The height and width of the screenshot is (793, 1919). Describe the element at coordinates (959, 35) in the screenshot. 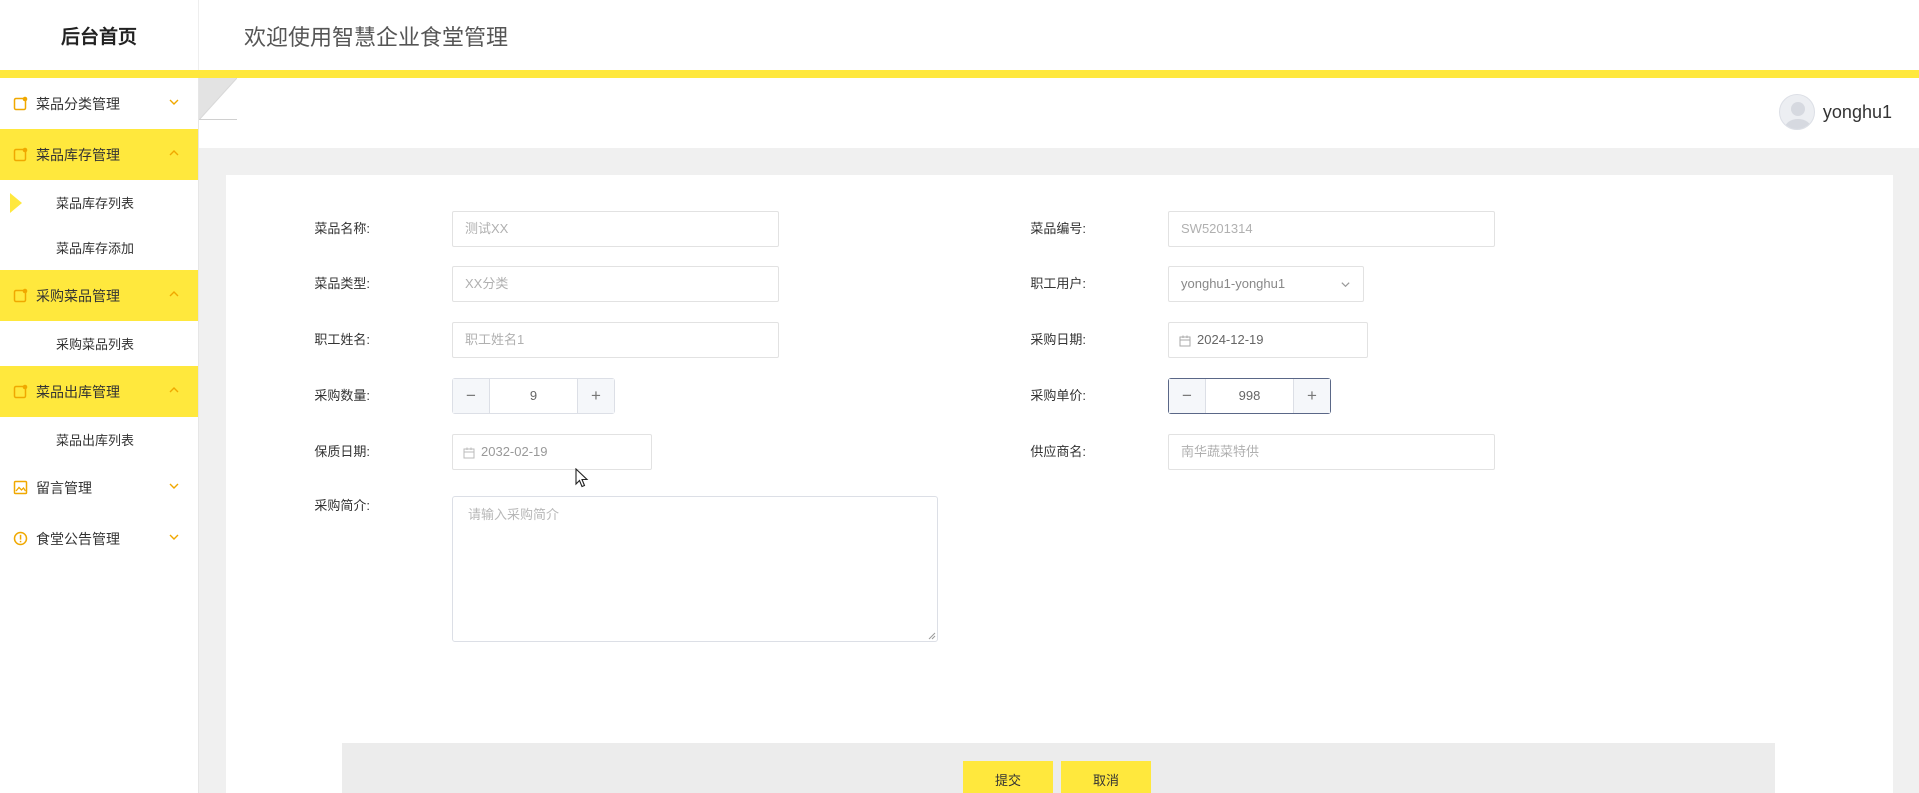

I see `top-header: 后台首页 欢迎使用智慧企业食堂管理` at that location.